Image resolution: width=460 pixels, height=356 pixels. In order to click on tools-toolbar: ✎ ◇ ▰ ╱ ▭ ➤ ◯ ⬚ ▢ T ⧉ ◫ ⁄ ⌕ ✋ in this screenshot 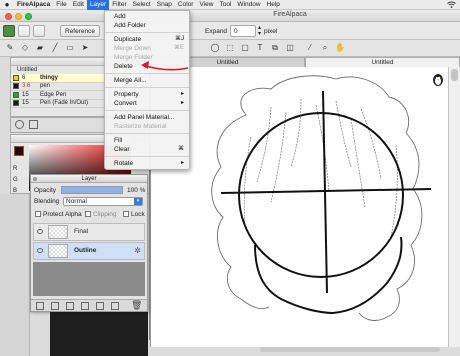, I will do `click(230, 48)`.